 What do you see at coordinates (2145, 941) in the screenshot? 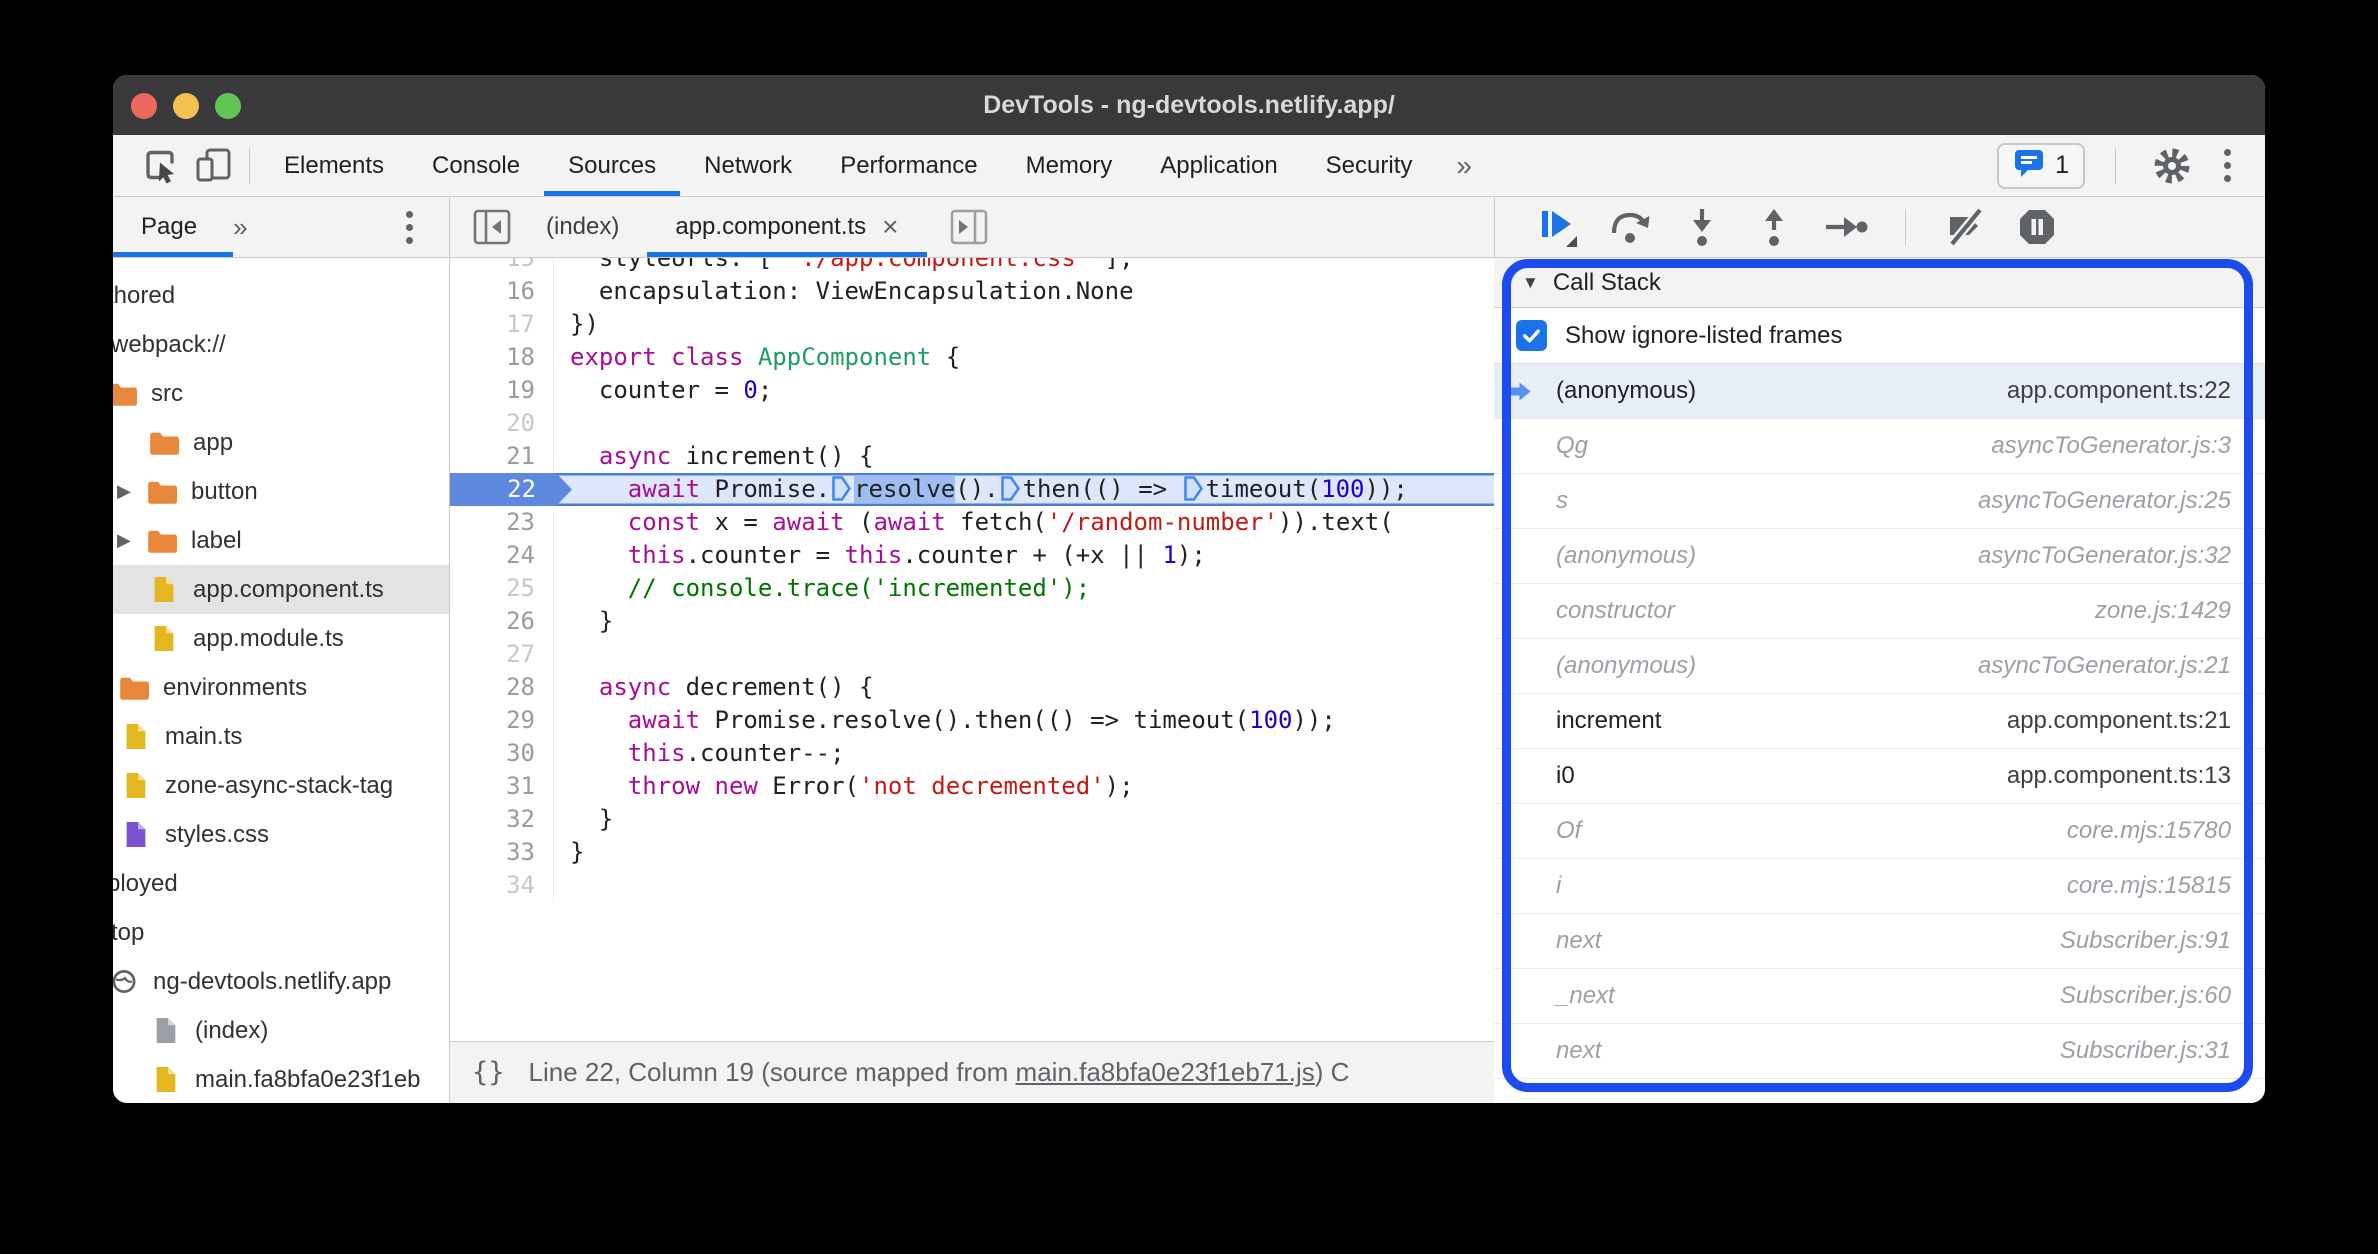
I see `frame-location: Subscriber.js:91` at bounding box center [2145, 941].